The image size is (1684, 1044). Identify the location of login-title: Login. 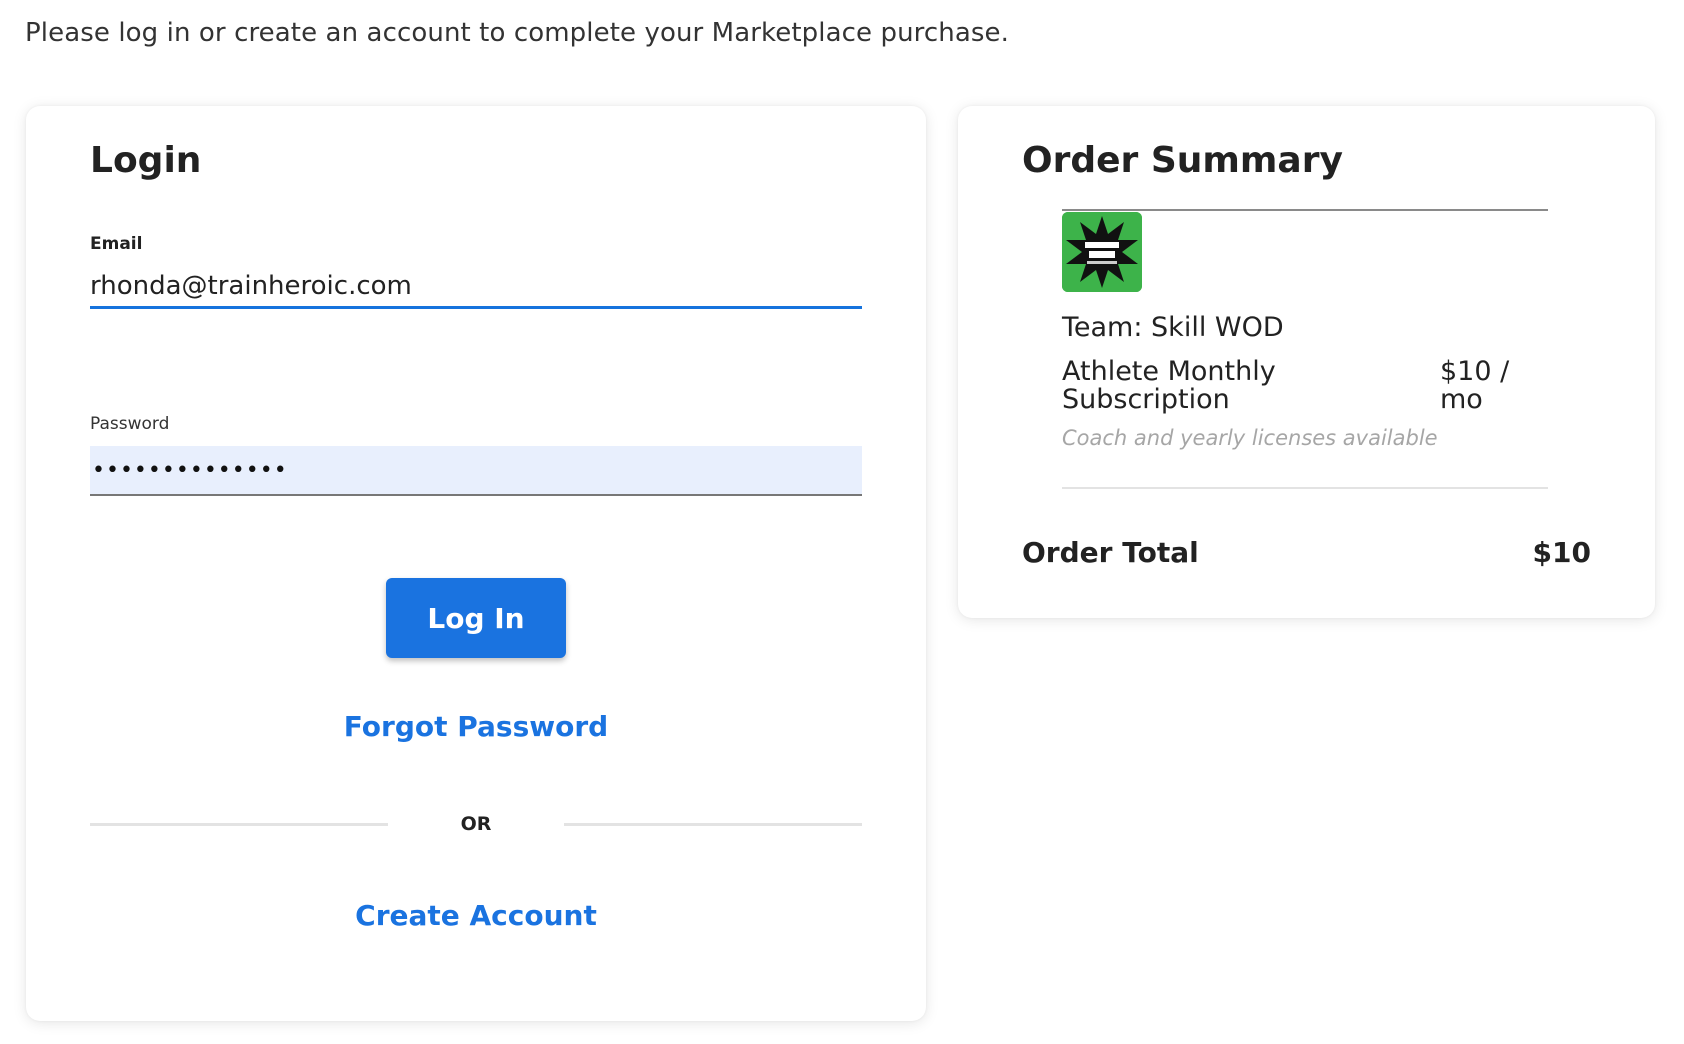
(146, 160).